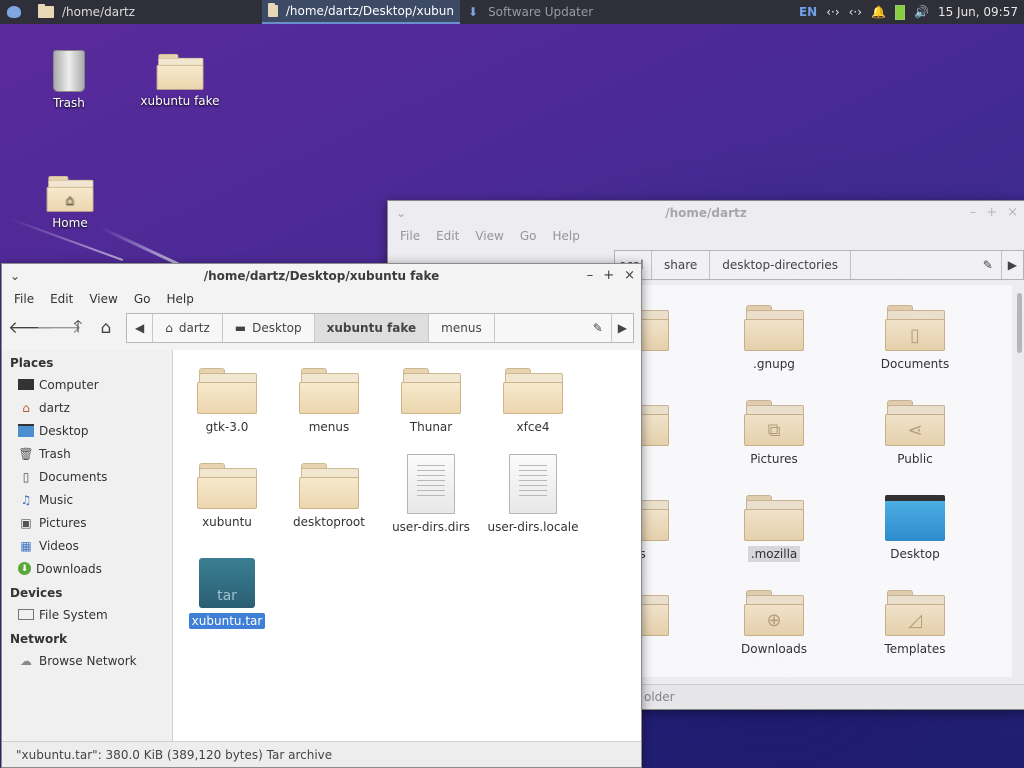  Describe the element at coordinates (87, 614) in the screenshot. I see `sidebar-item-file-system: File System` at that location.